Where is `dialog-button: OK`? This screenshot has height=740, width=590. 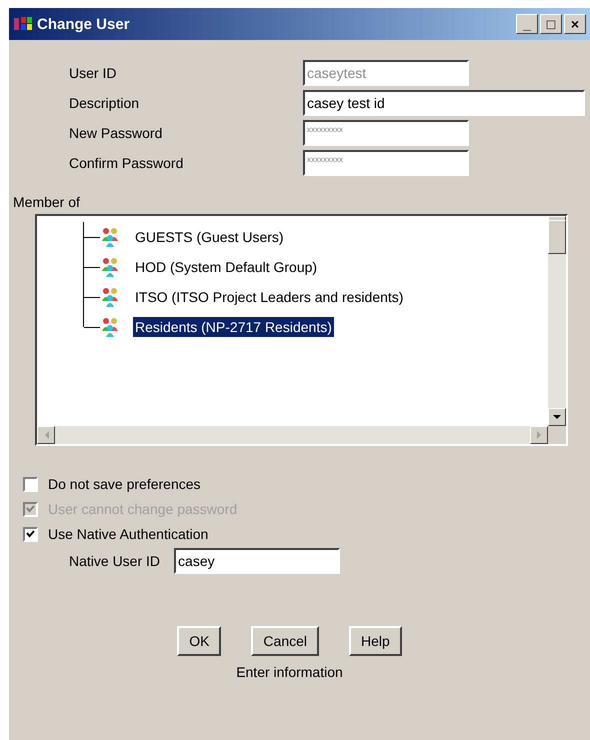
dialog-button: OK is located at coordinates (199, 641).